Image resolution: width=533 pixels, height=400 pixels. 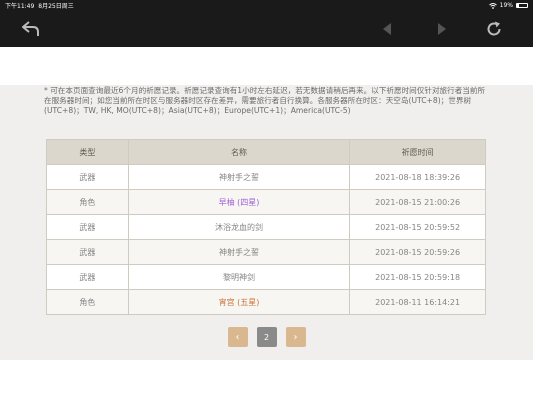 I want to click on cell-time: 2021-08-15 20:59:26, so click(x=417, y=252).